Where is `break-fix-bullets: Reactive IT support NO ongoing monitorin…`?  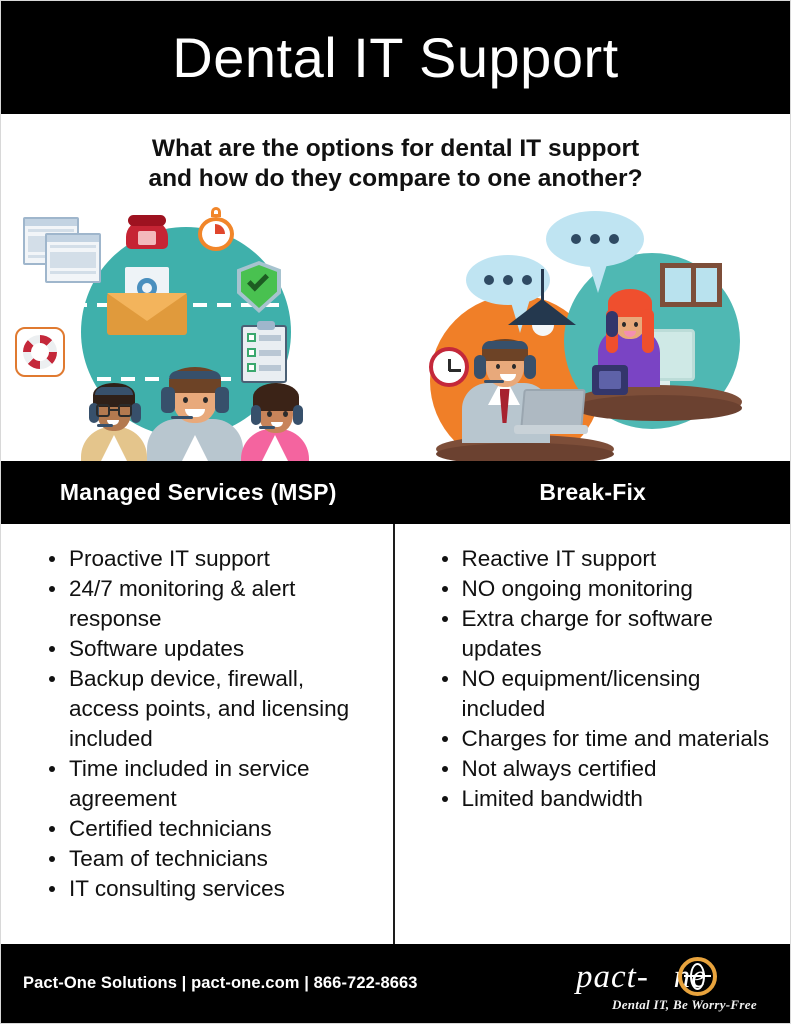 break-fix-bullets: Reactive IT support NO ongoing monitorin… is located at coordinates (606, 679).